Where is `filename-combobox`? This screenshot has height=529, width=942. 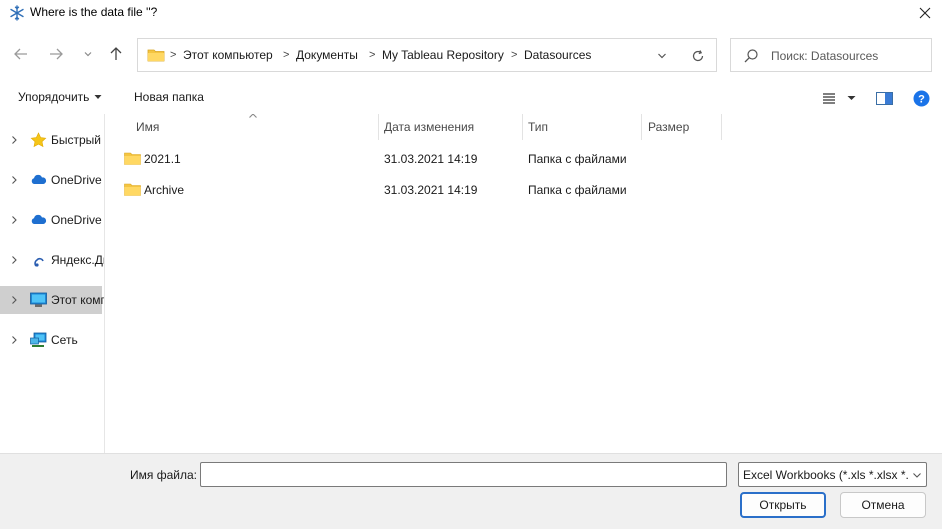
filename-combobox is located at coordinates (560, 474).